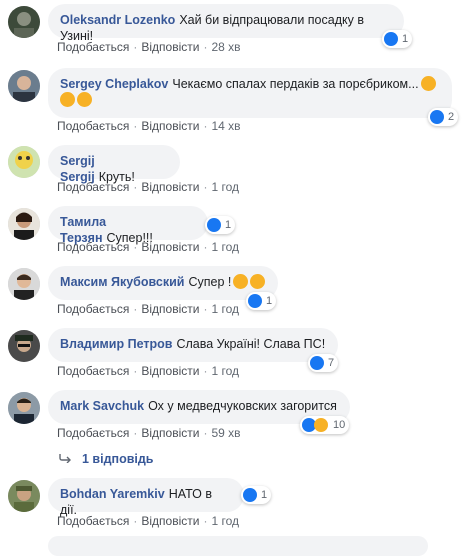  I want to click on commenter-name: Владимир Петров, so click(116, 344).